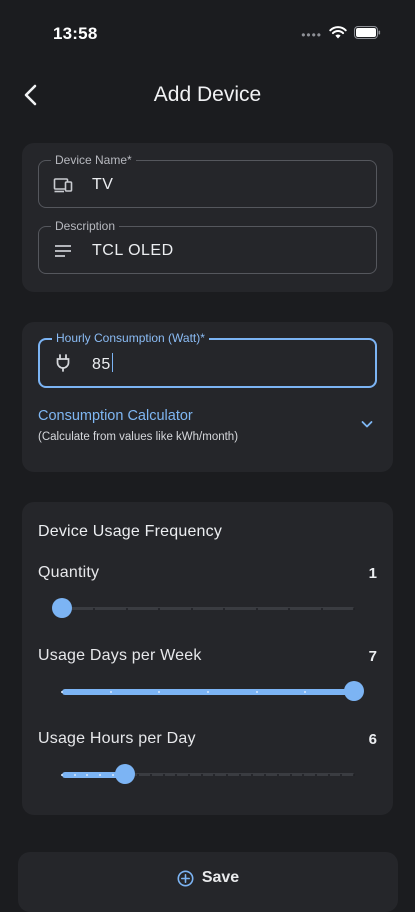  What do you see at coordinates (115, 416) in the screenshot?
I see `calculator-title: Consumption Calculator` at bounding box center [115, 416].